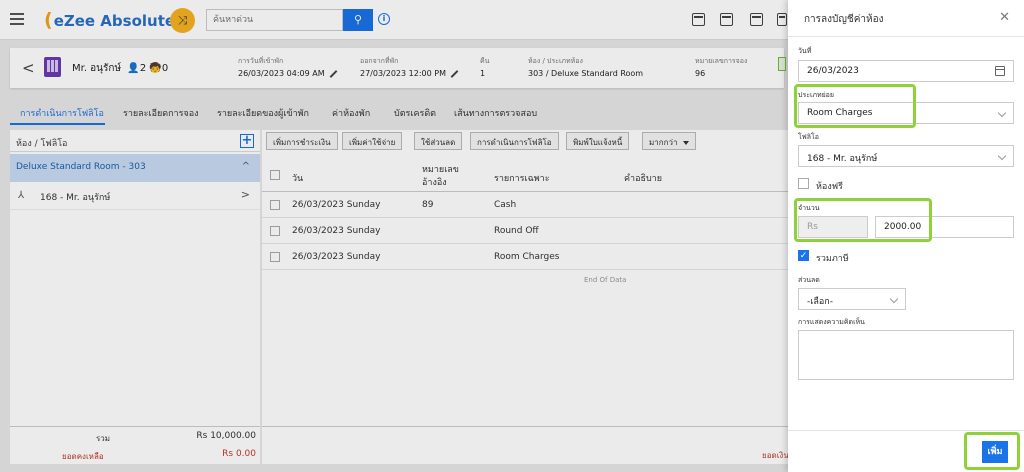 The width and height of the screenshot is (1024, 472). What do you see at coordinates (808, 137) in the screenshot?
I see `folio-label: โฟลิโอ` at bounding box center [808, 137].